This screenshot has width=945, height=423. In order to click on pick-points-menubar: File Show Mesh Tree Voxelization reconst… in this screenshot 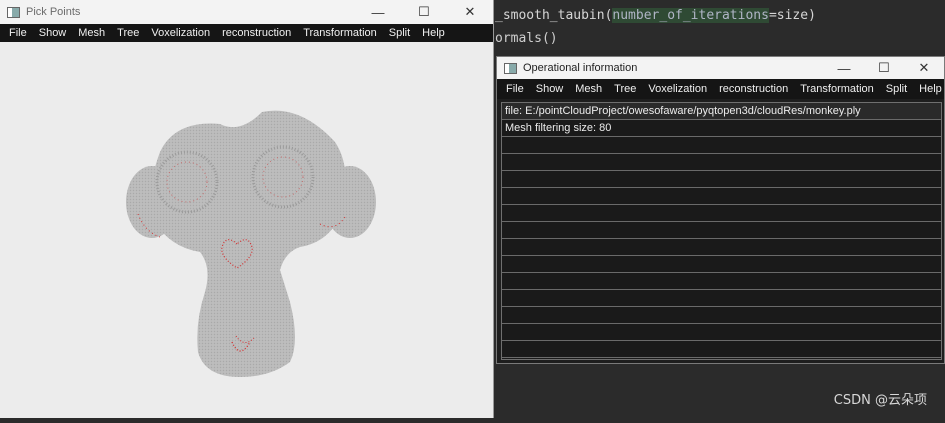, I will do `click(246, 33)`.